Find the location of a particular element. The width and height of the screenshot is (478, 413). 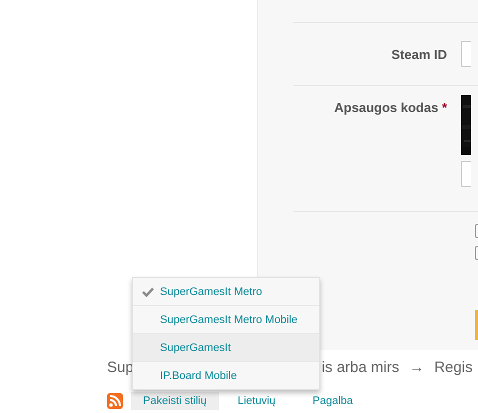

menu-item: SuperGamesIt is located at coordinates (226, 347).